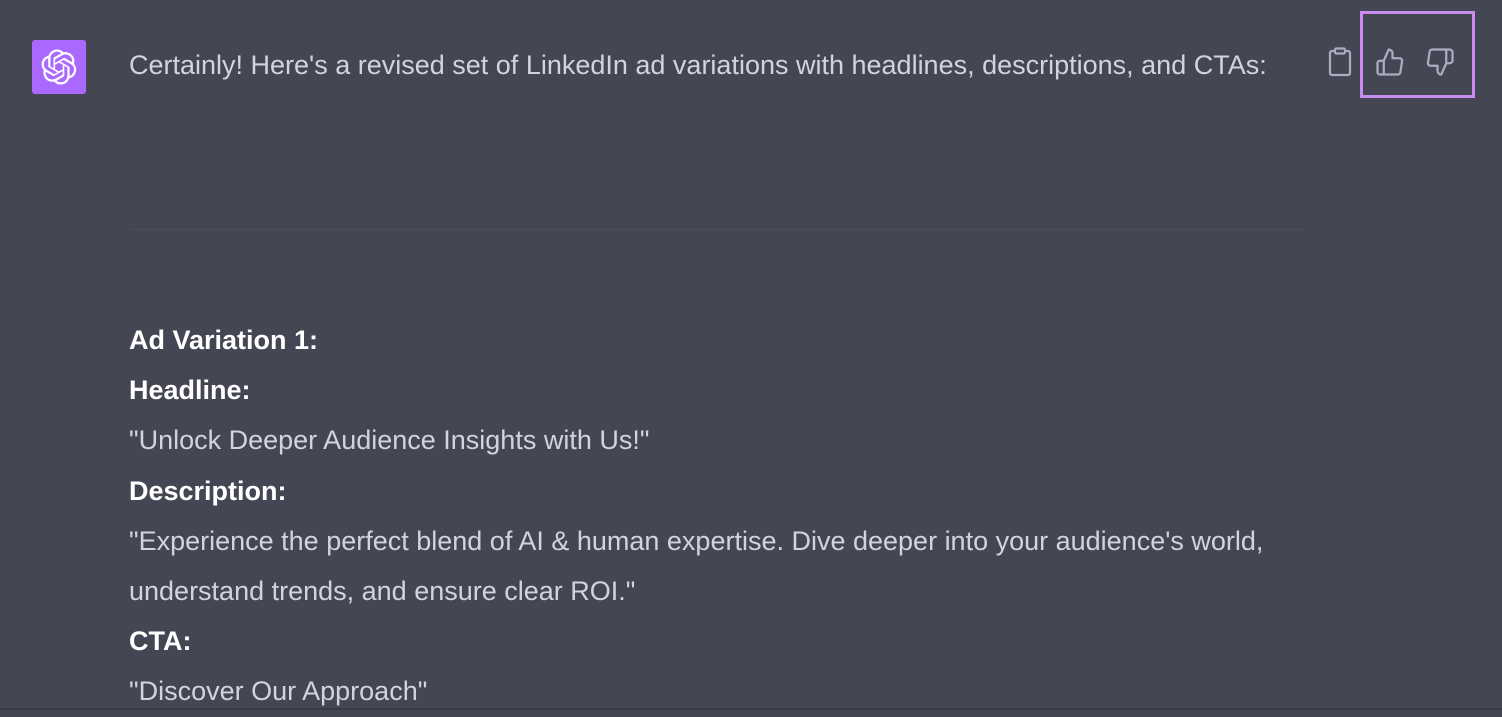  I want to click on feedback-highlight-box, so click(1417, 54).